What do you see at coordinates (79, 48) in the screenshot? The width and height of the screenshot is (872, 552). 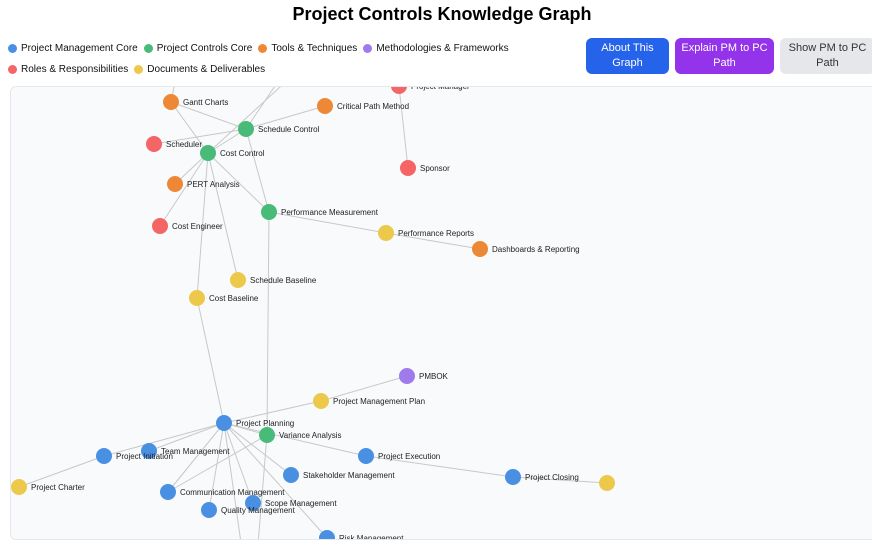 I see `legend-label: Project Management Core` at bounding box center [79, 48].